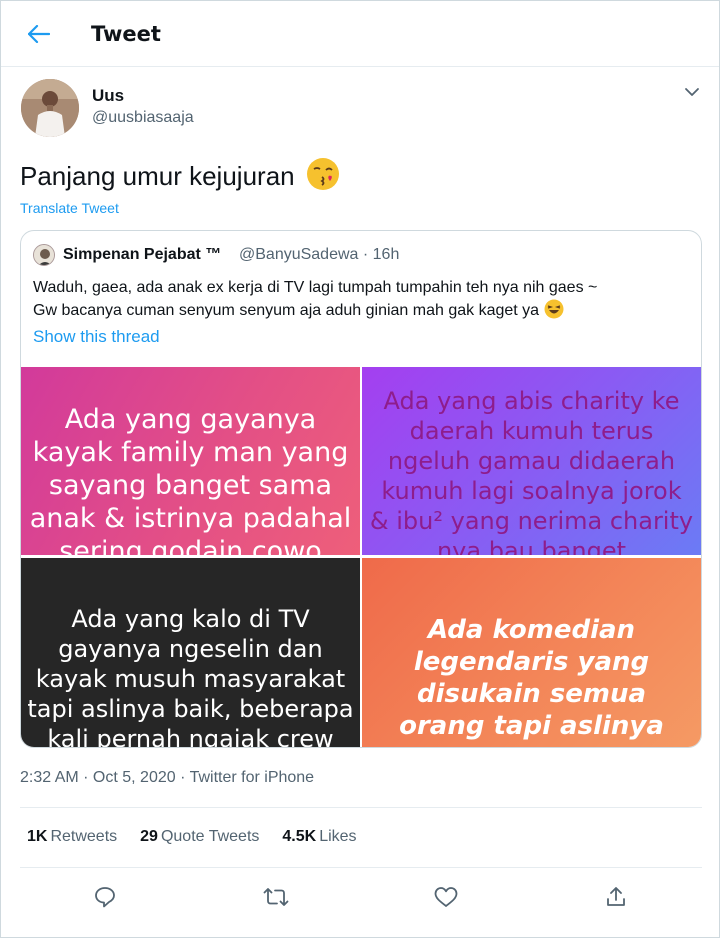  What do you see at coordinates (210, 836) in the screenshot?
I see `quote-tweets-label: Quote Tweets` at bounding box center [210, 836].